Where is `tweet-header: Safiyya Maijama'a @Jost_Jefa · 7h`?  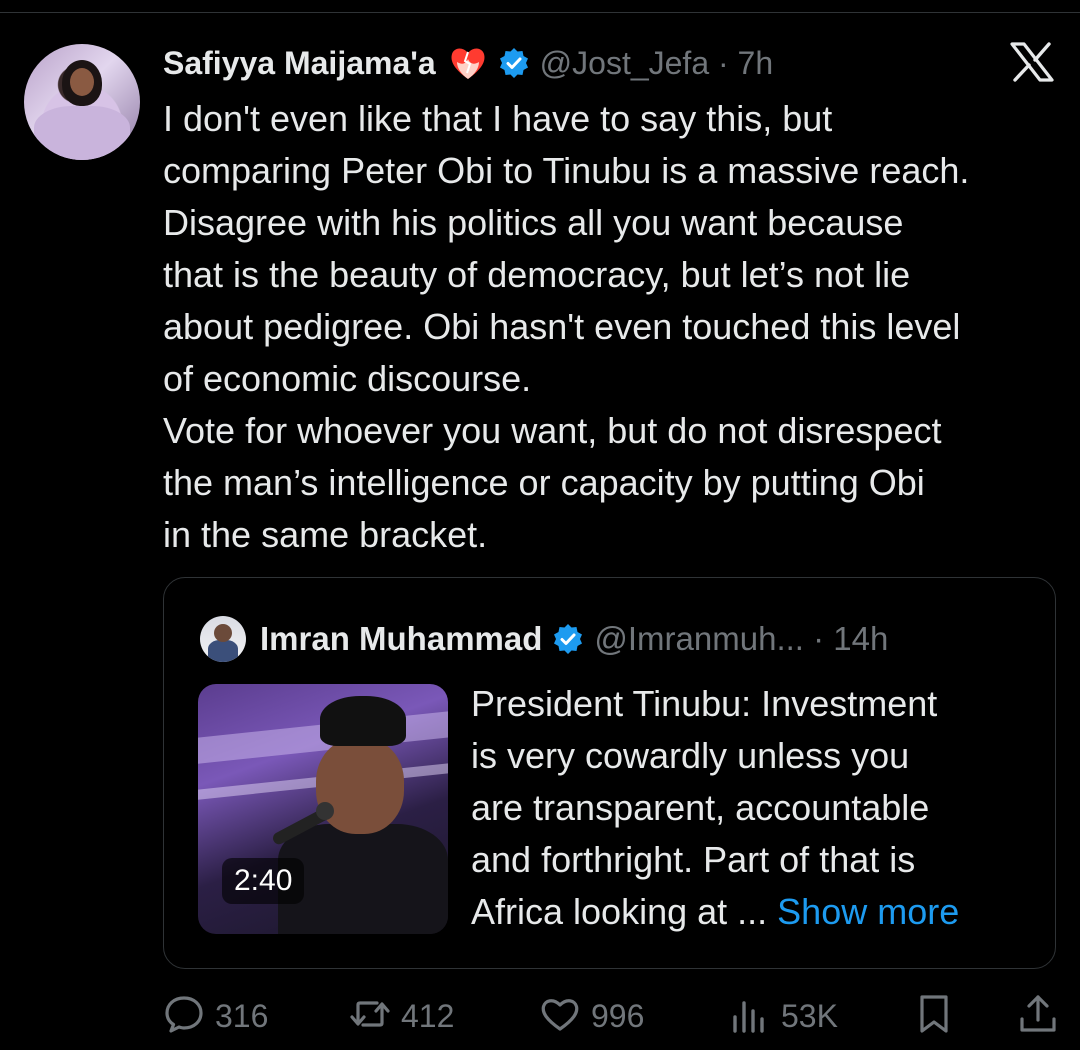
tweet-header: Safiyya Maijama'a @Jost_Jefa · 7h is located at coordinates (468, 63).